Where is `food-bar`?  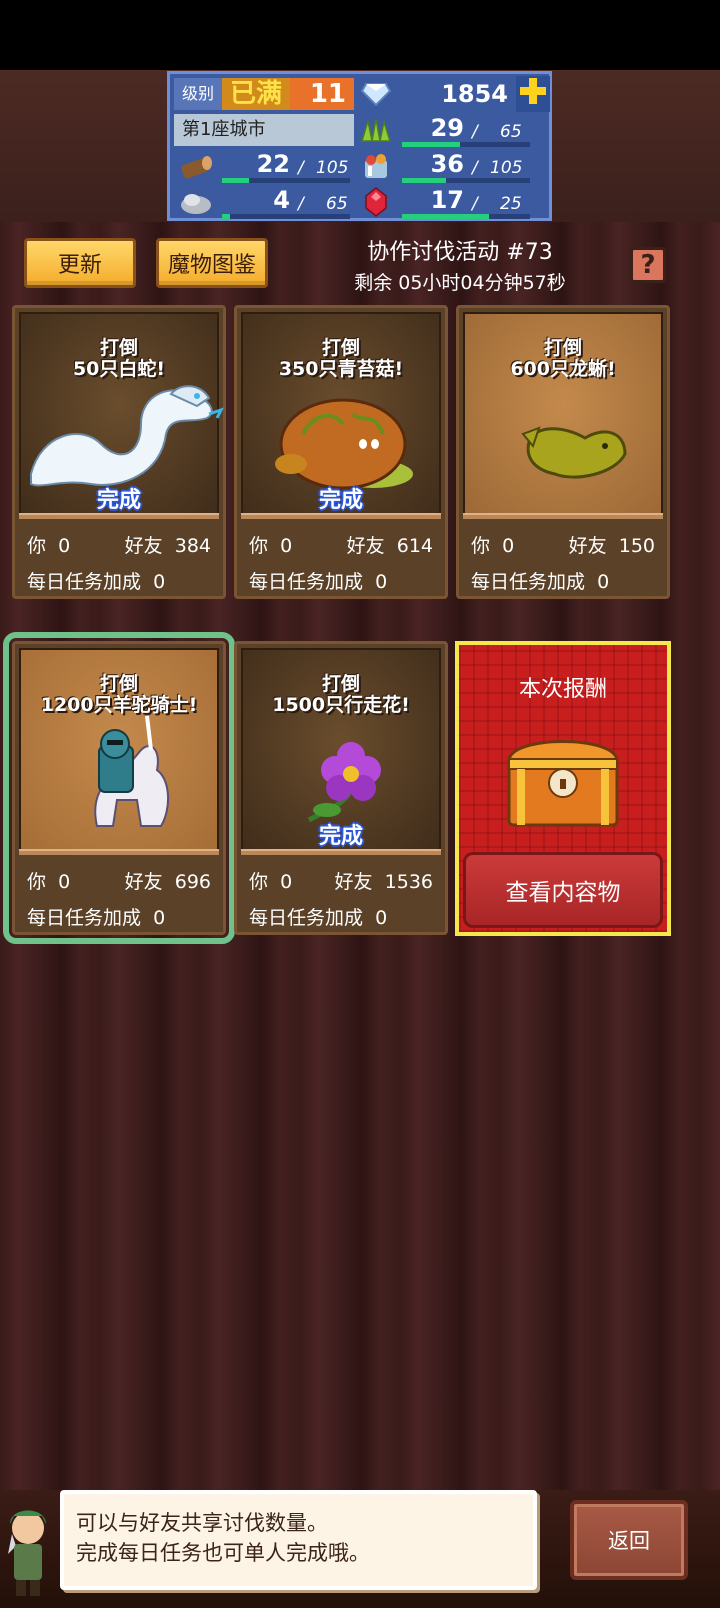 food-bar is located at coordinates (424, 180).